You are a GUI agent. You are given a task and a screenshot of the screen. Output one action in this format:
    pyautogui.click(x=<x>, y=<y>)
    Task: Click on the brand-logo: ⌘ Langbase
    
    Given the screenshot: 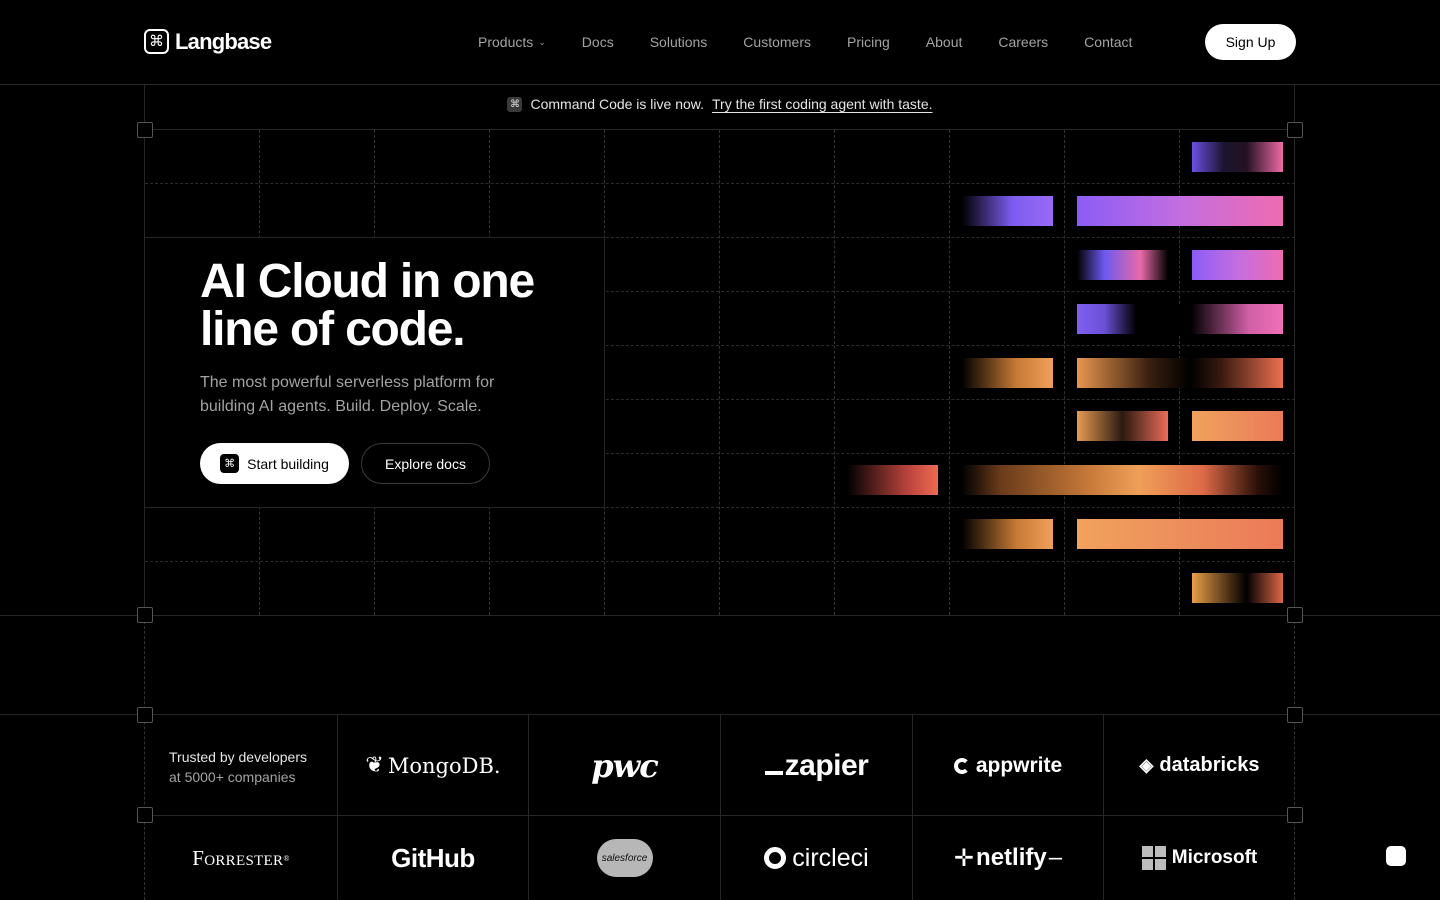 What is the action you would take?
    pyautogui.click(x=208, y=41)
    